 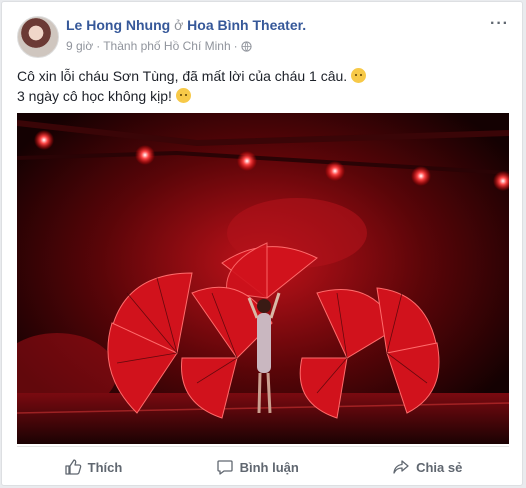 I want to click on worried-face-emoji, so click(x=183, y=95).